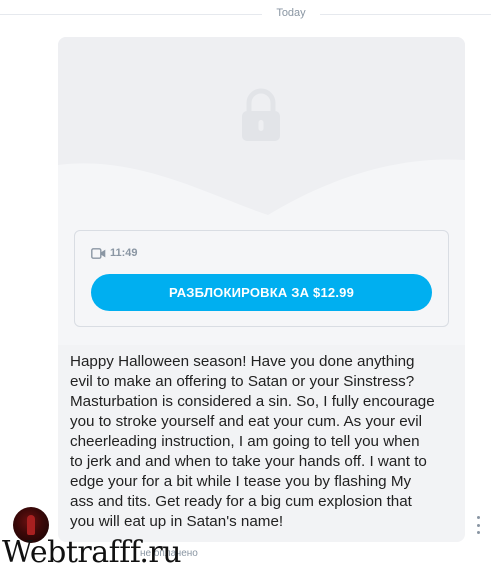  I want to click on divider-line-right, so click(405, 14).